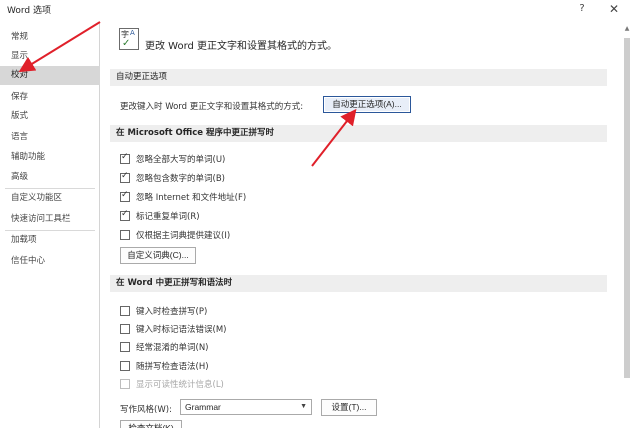 The width and height of the screenshot is (632, 428). I want to click on chevron-down-icon: ▼, so click(303, 406).